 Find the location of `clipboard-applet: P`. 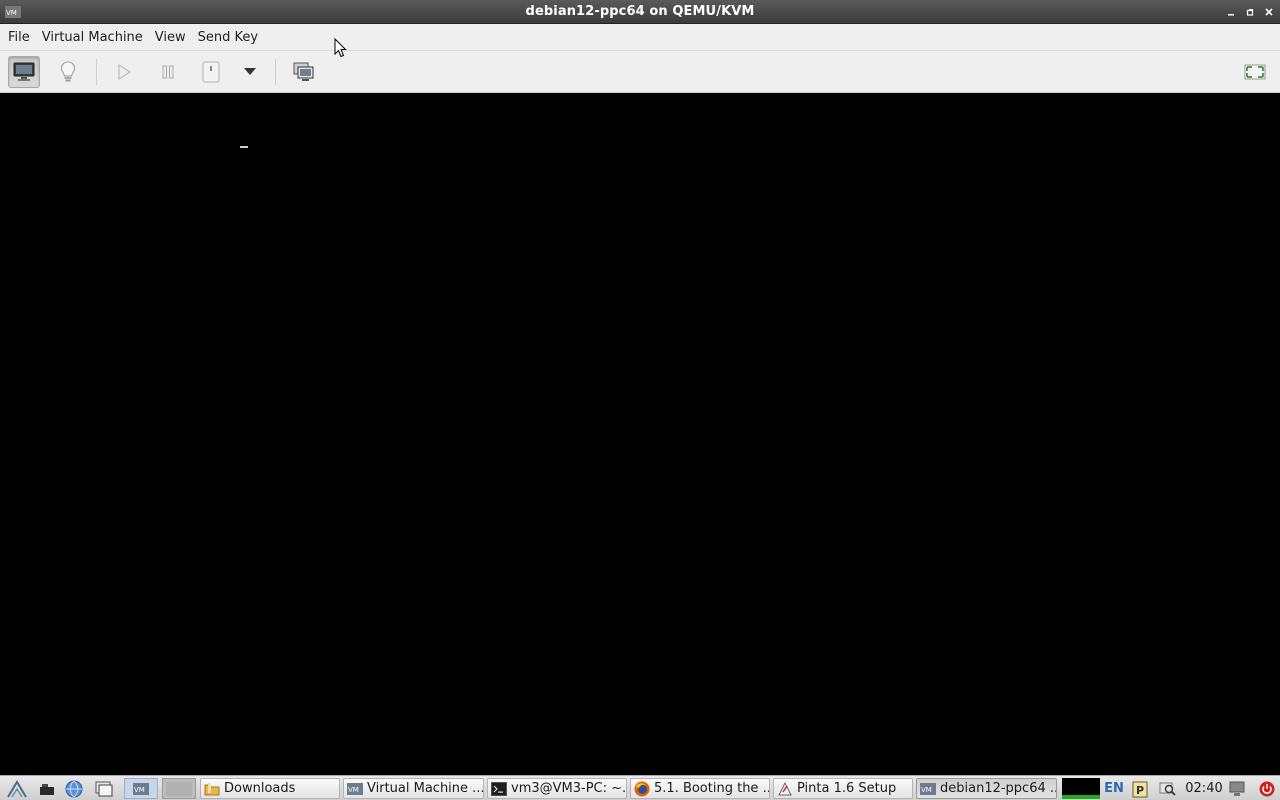

clipboard-applet: P is located at coordinates (1140, 788).